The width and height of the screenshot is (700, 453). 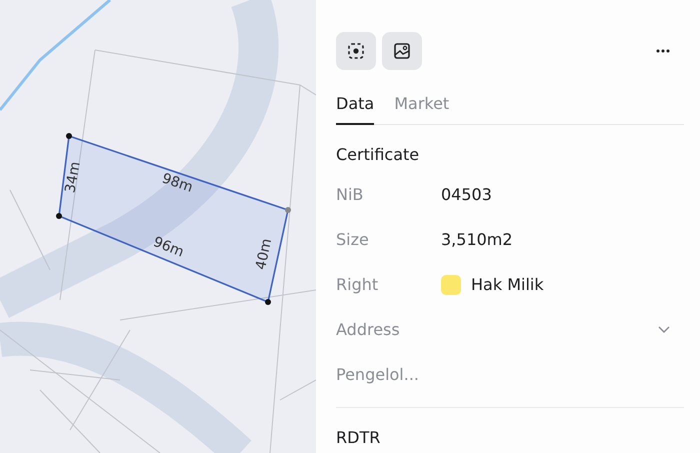 What do you see at coordinates (264, 254) in the screenshot?
I see `length-label: 40m` at bounding box center [264, 254].